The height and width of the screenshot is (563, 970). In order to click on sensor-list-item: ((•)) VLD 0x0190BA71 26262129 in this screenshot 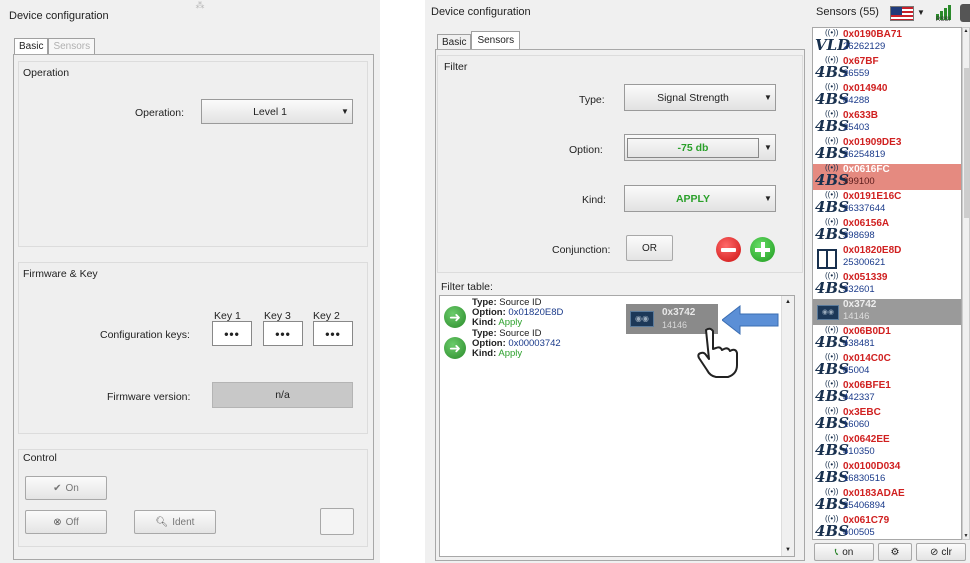, I will do `click(887, 41)`.